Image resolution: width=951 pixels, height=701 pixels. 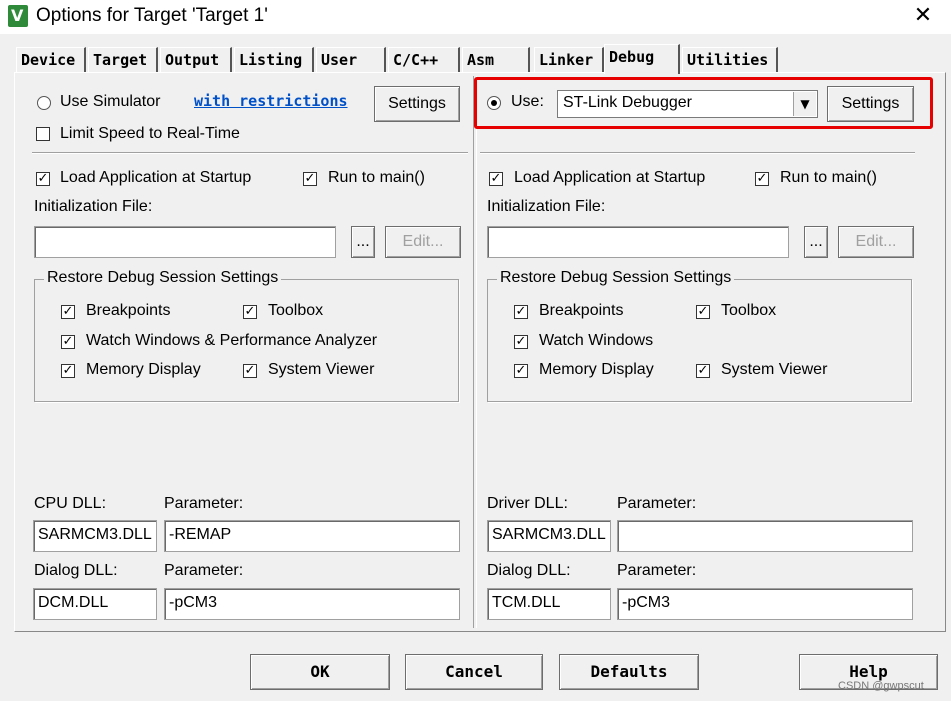 I want to click on right-init-file-input, so click(x=638, y=242).